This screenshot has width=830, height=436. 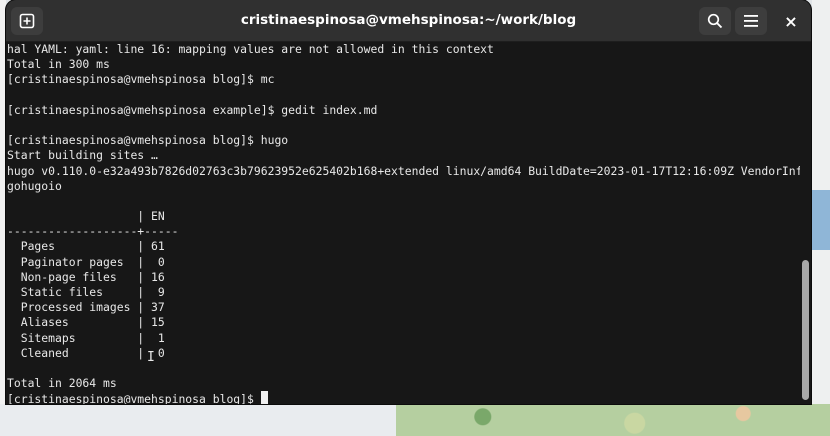 What do you see at coordinates (86, 352) in the screenshot?
I see `terminal-line: Cleaned | 0` at bounding box center [86, 352].